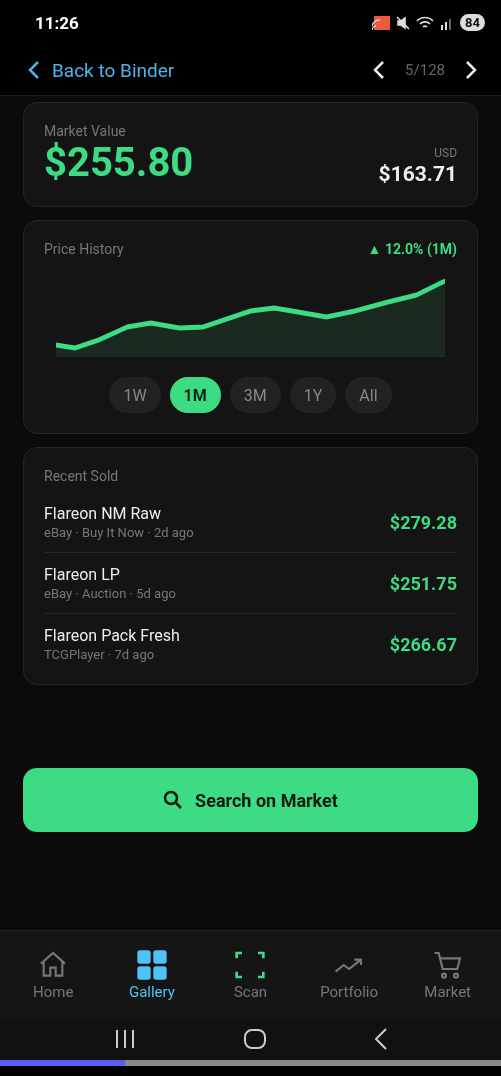 This screenshot has height=1076, width=501. What do you see at coordinates (112, 635) in the screenshot?
I see `sale-title: Flareon Pack Fresh` at bounding box center [112, 635].